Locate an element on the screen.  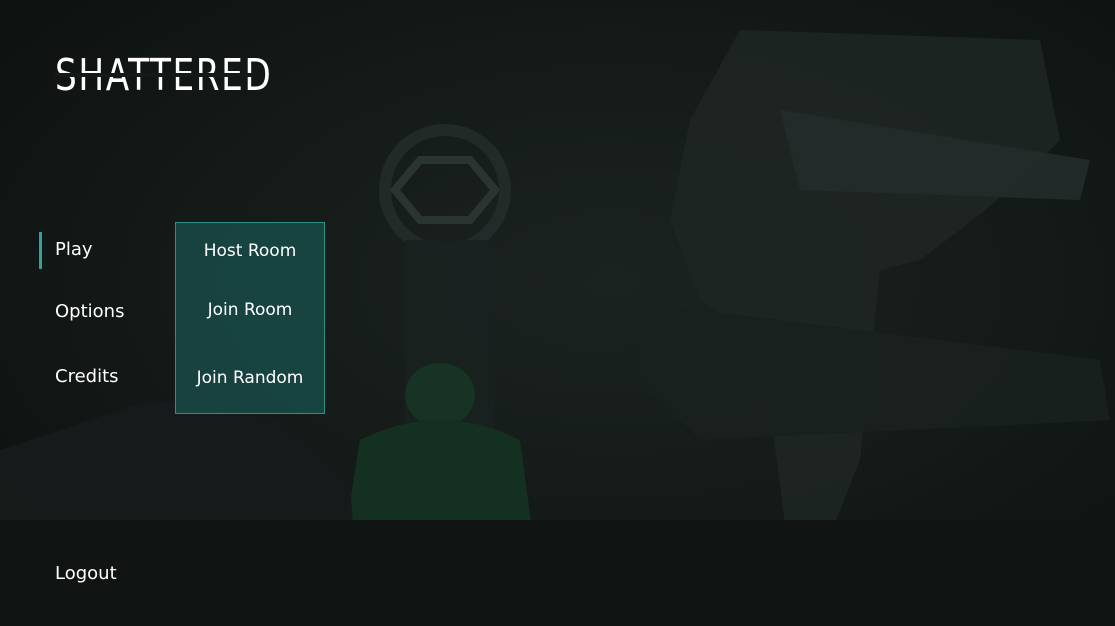
background-figure-head is located at coordinates (440, 395).